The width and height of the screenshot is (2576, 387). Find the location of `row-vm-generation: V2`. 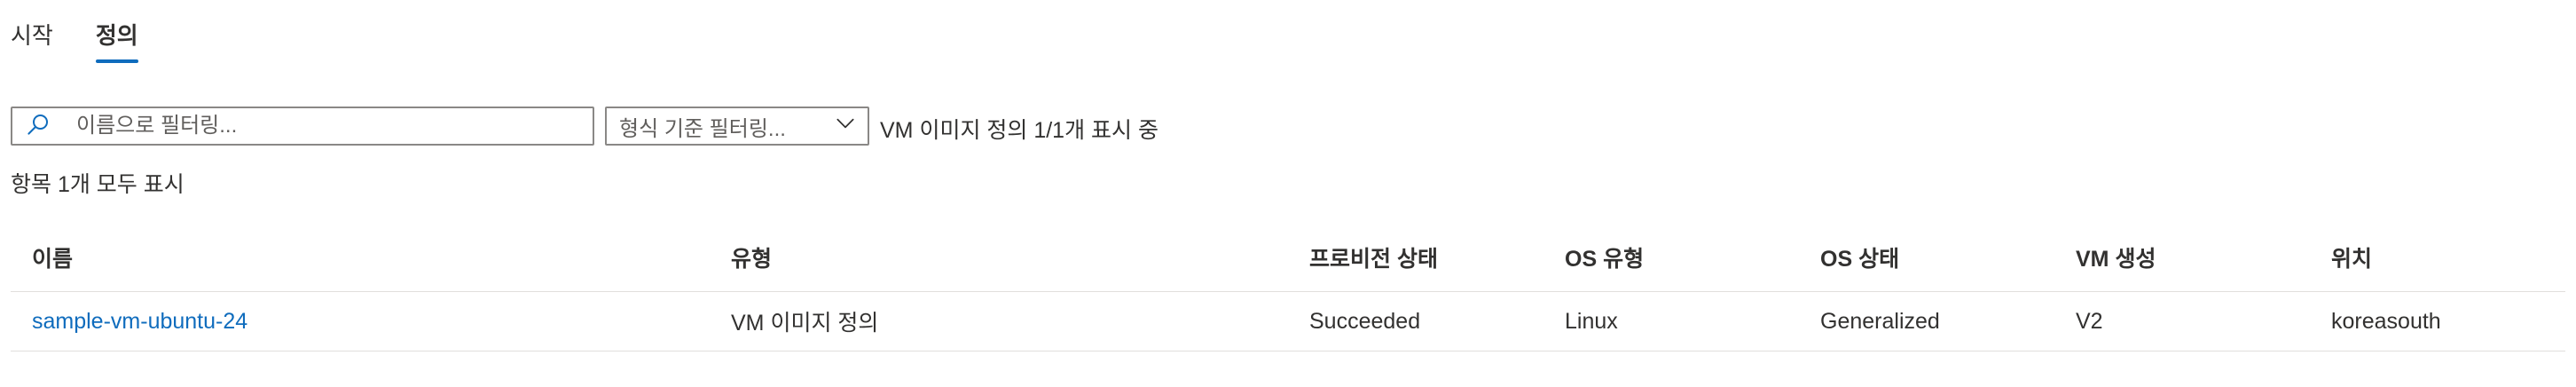

row-vm-generation: V2 is located at coordinates (2089, 321).